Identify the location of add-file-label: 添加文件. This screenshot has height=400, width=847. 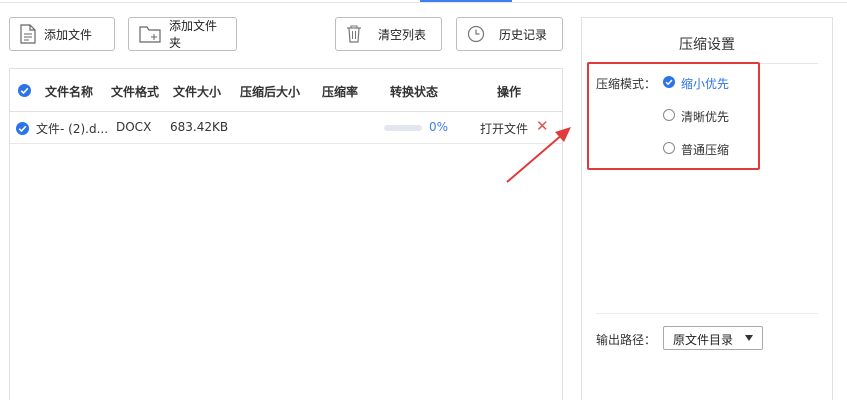
(68, 34).